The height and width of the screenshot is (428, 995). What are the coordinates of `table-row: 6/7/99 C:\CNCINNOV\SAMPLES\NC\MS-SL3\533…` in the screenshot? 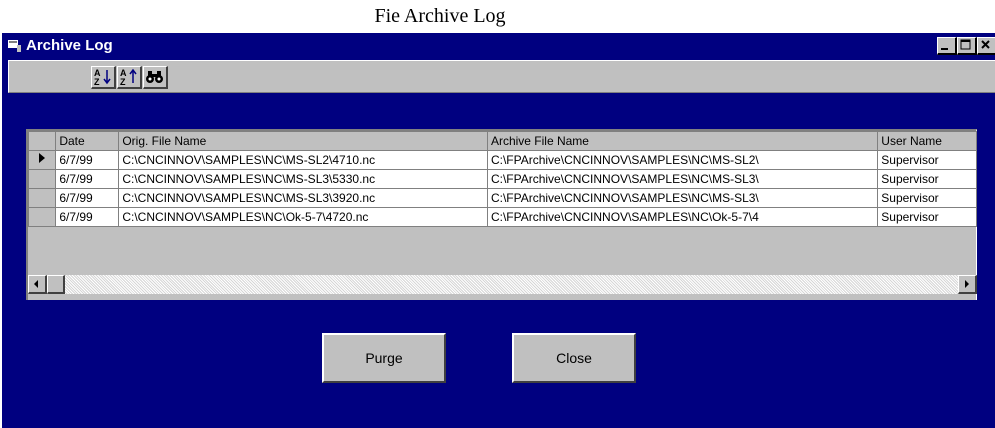 It's located at (502, 179).